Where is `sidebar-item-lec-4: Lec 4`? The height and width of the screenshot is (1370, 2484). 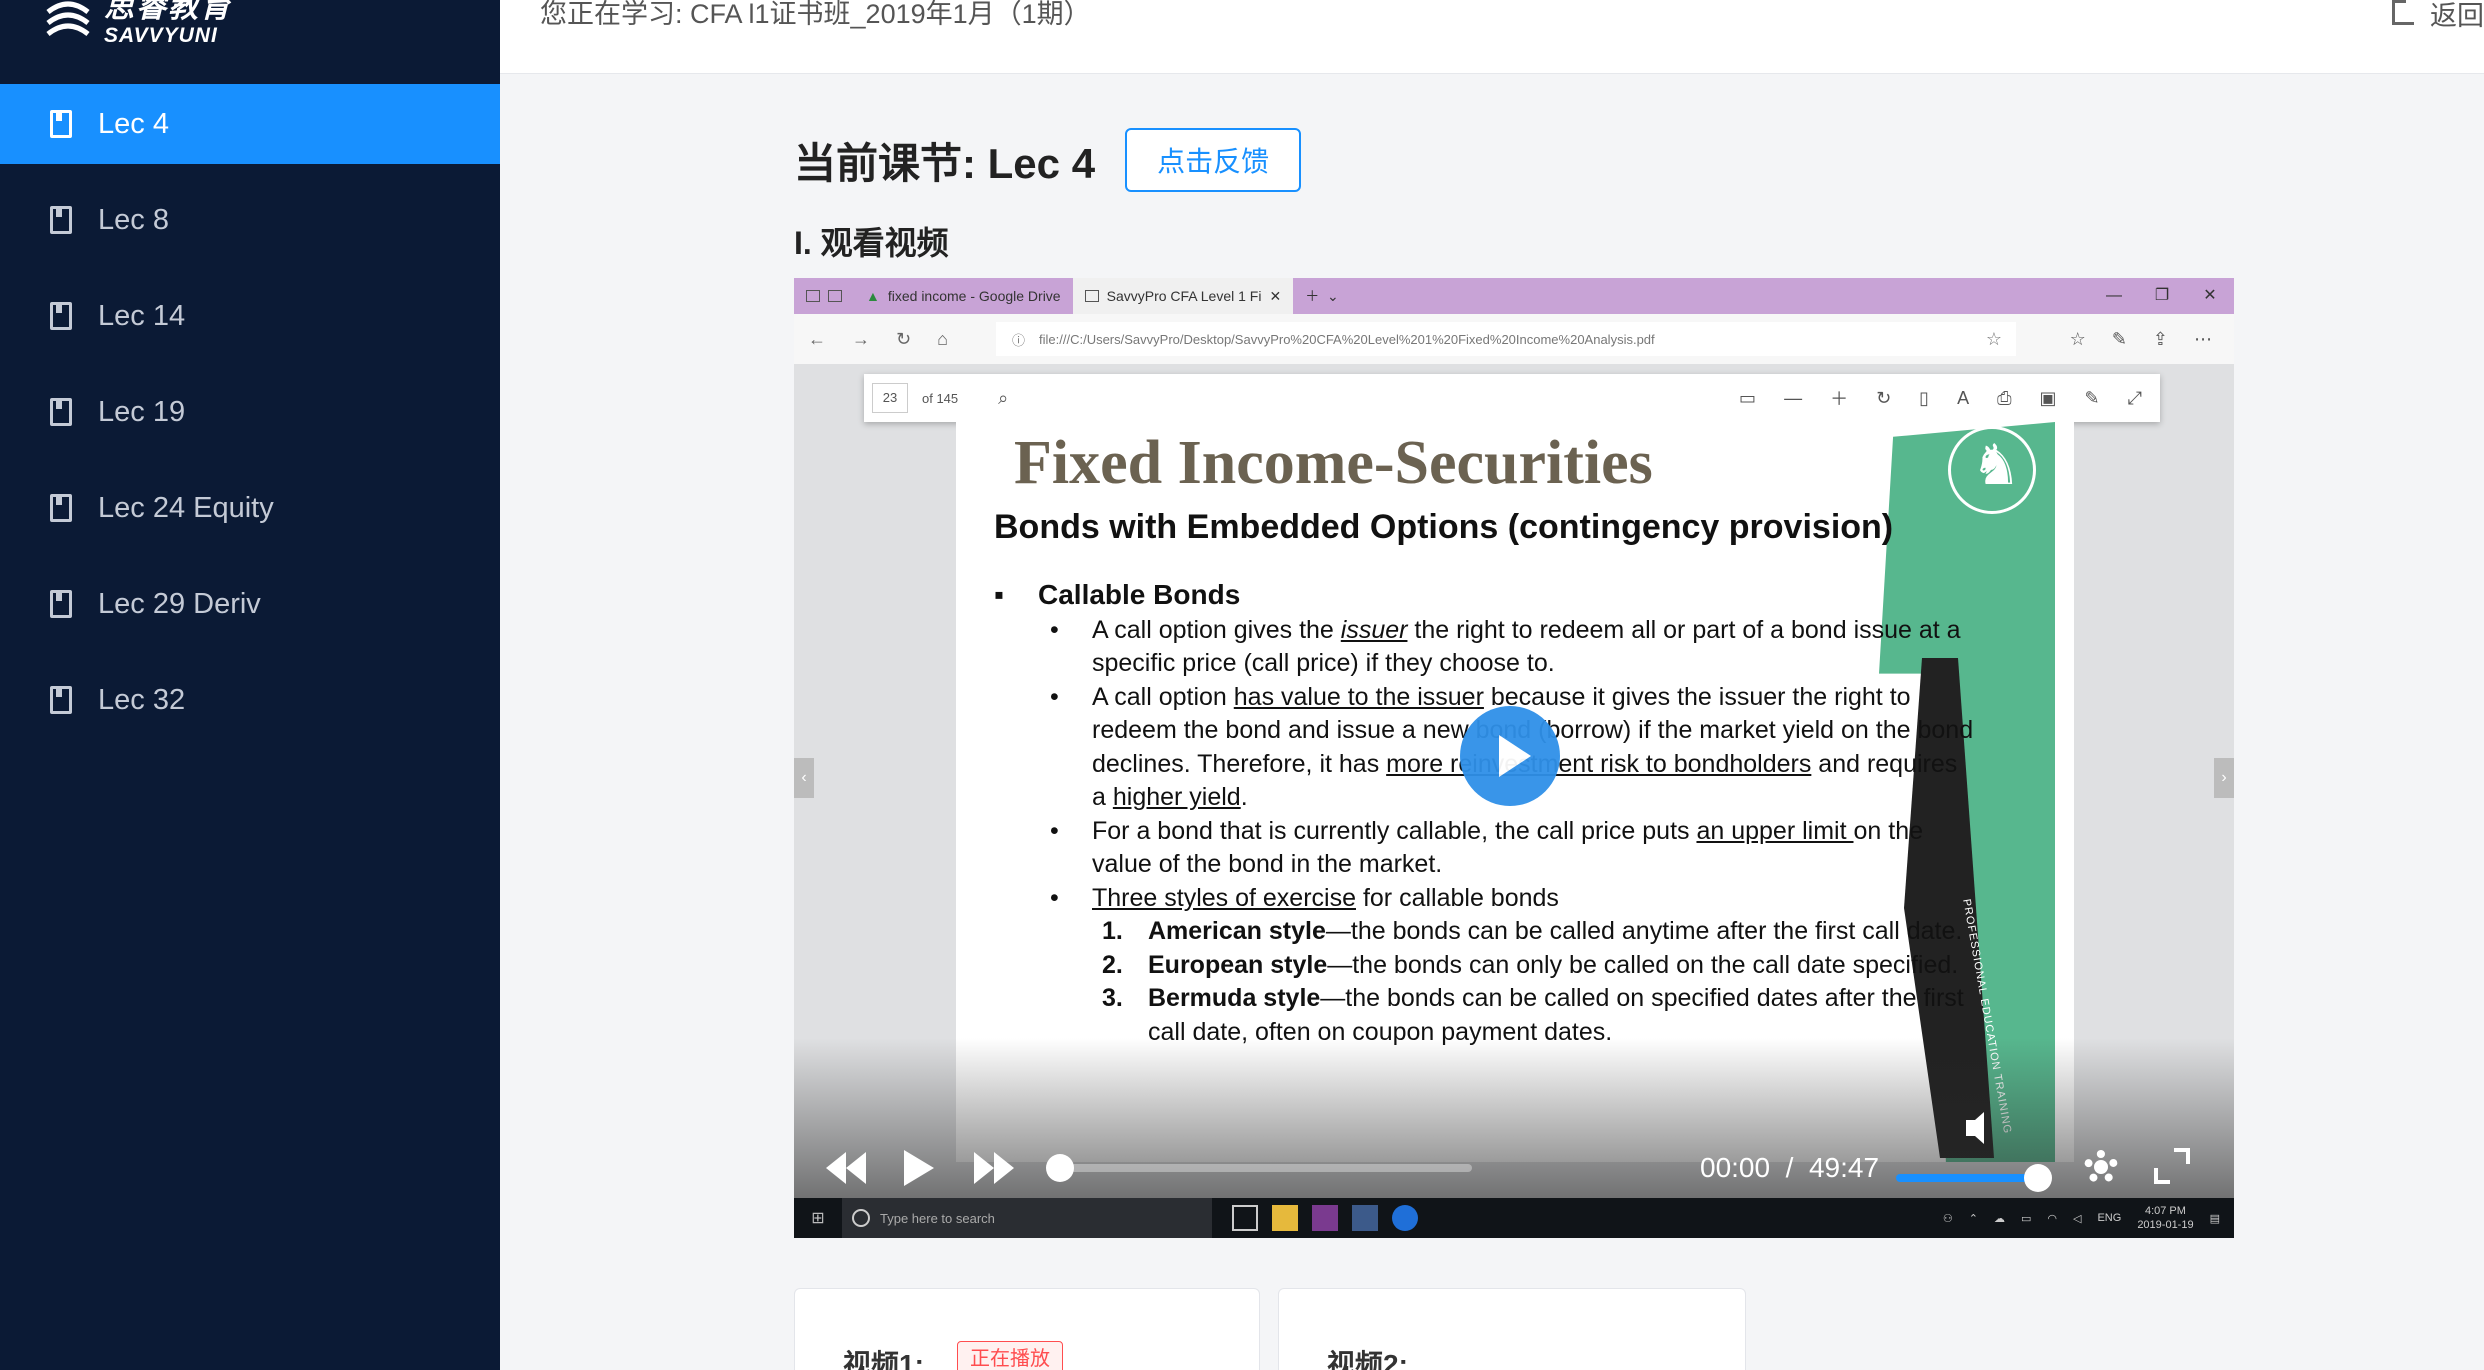 sidebar-item-lec-4: Lec 4 is located at coordinates (250, 124).